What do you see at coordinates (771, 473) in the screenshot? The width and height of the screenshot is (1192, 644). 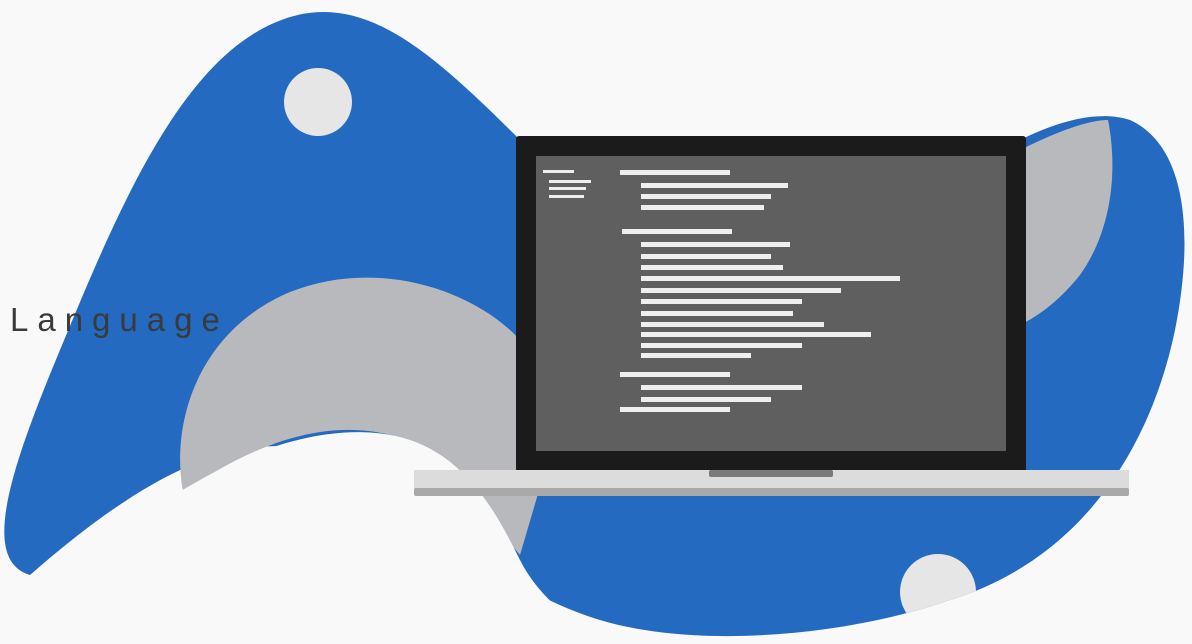 I see `laptop-notch` at bounding box center [771, 473].